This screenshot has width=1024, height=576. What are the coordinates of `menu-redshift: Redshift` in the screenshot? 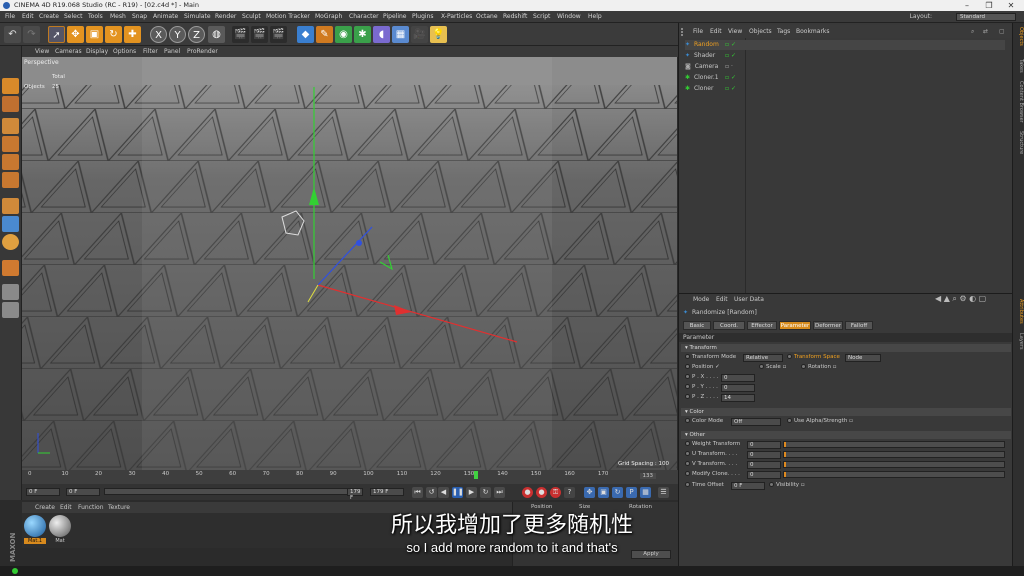 It's located at (515, 17).